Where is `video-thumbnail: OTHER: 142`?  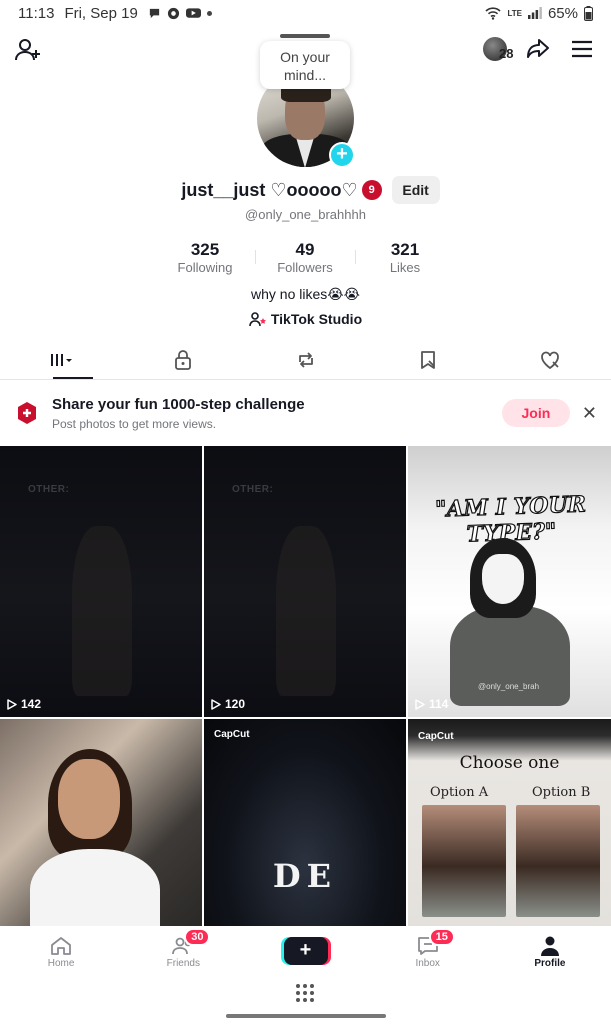
video-thumbnail: OTHER: 142 is located at coordinates (101, 581).